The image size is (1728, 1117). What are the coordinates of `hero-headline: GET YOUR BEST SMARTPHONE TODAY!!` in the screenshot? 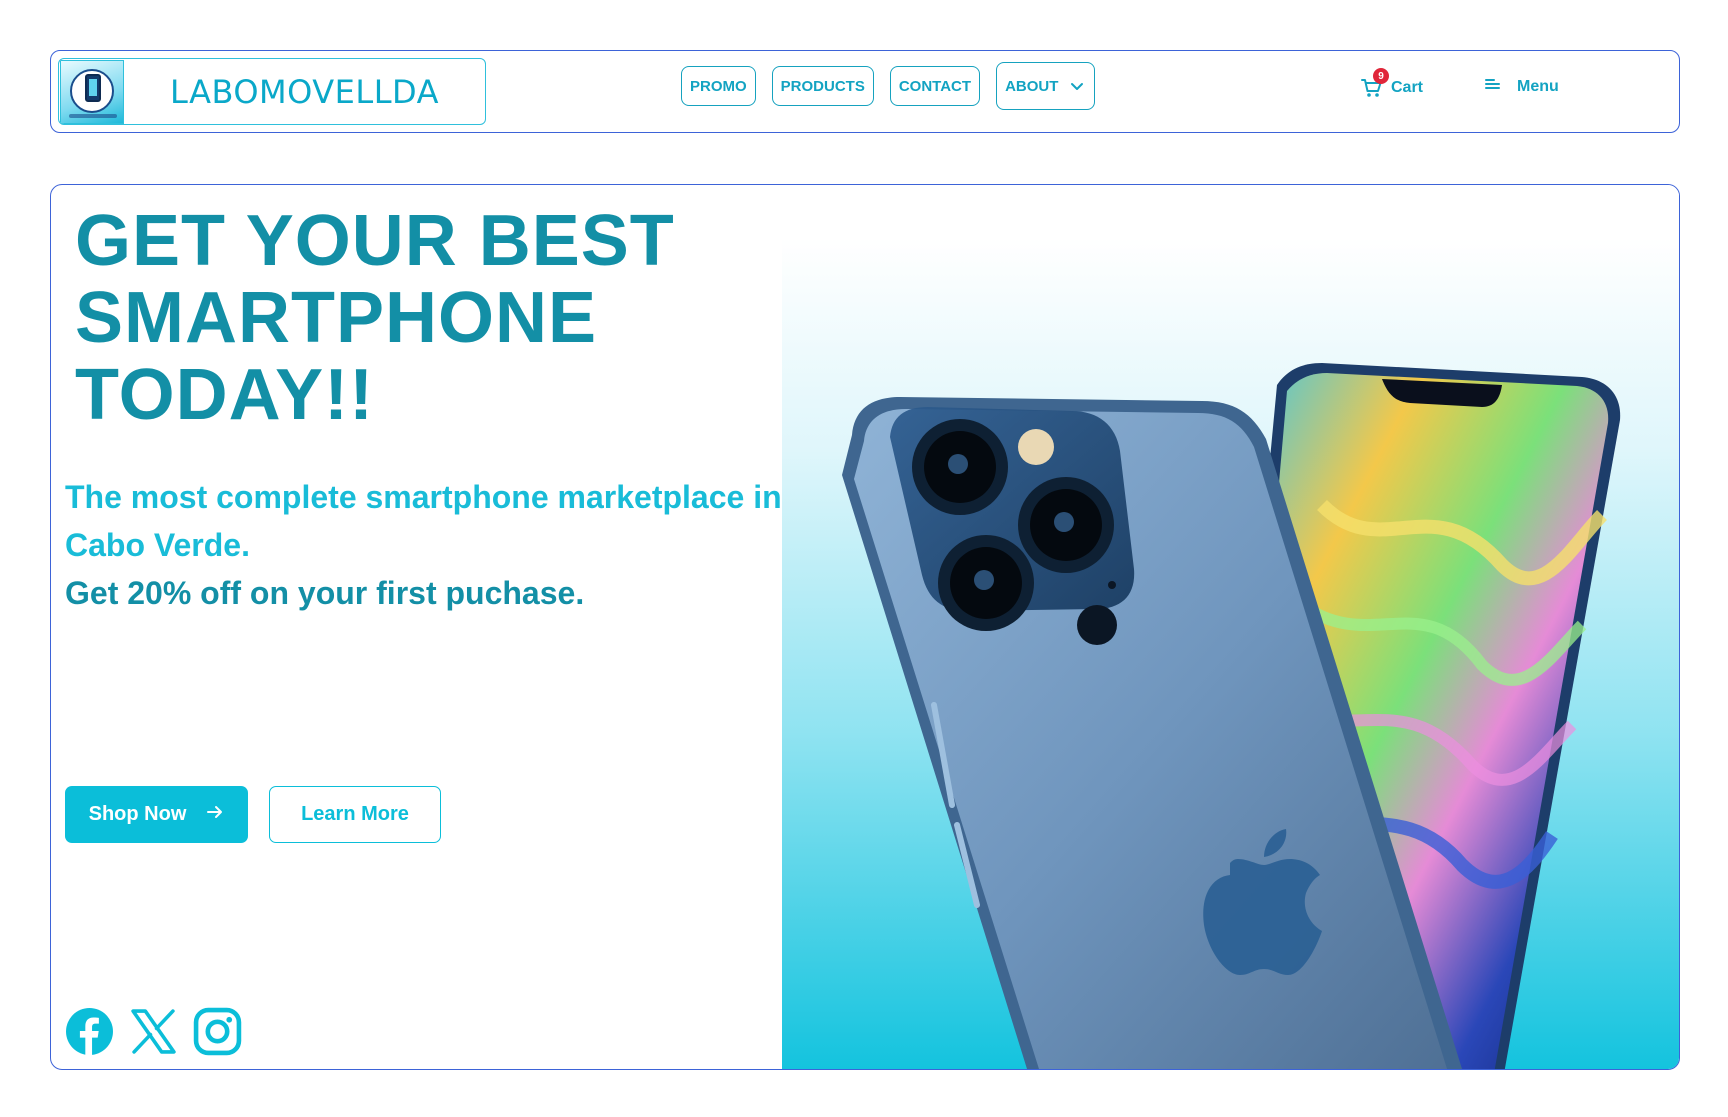 It's located at (375, 318).